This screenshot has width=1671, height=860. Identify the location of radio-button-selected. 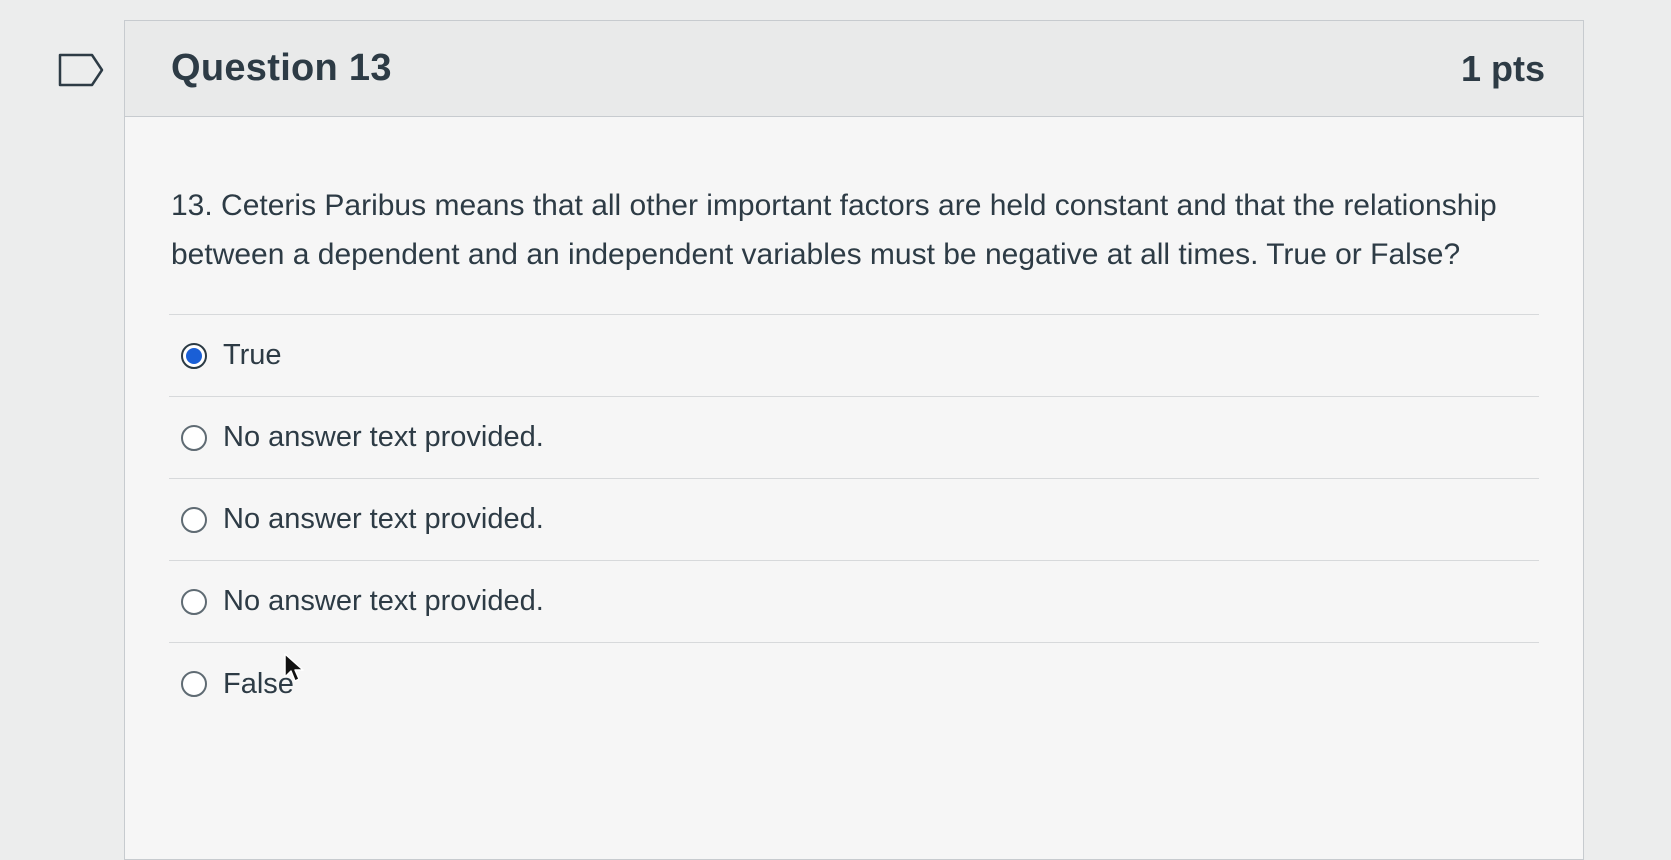
(194, 355).